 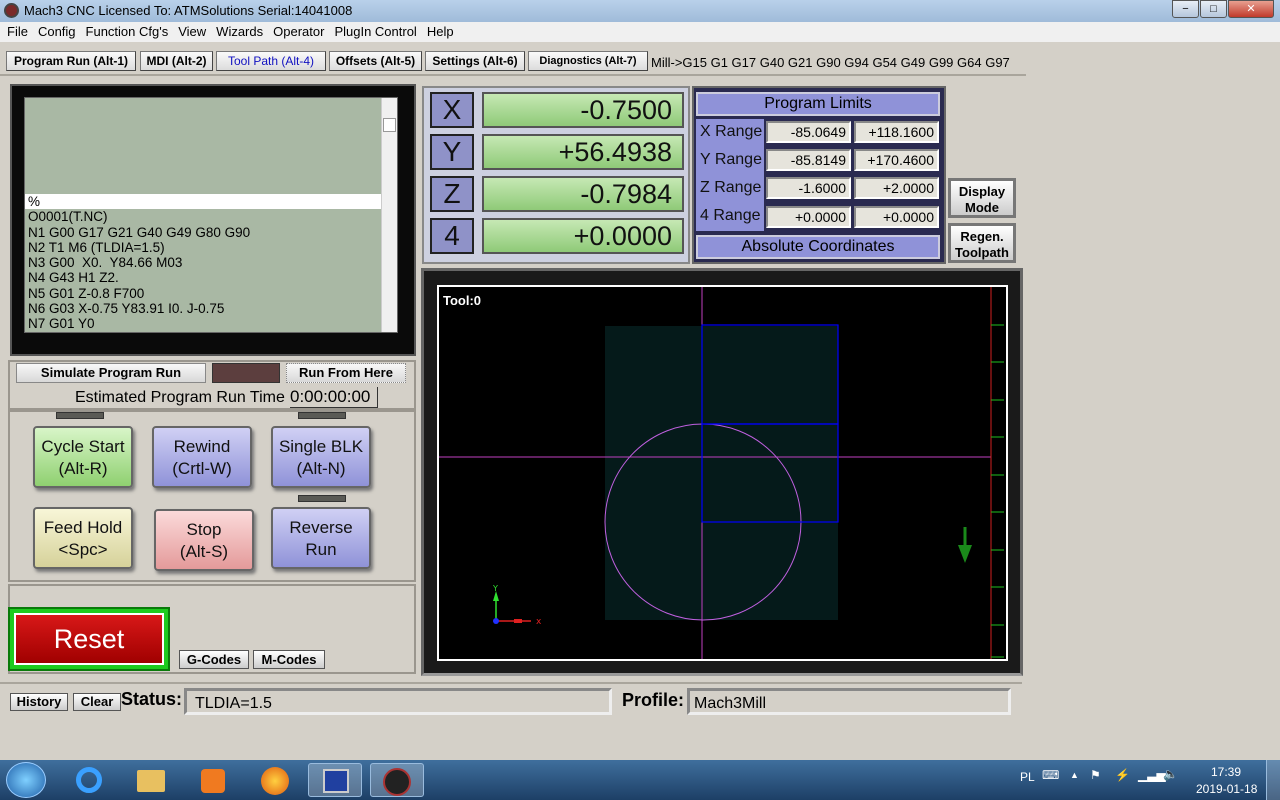 What do you see at coordinates (375, 32) in the screenshot?
I see `menu-plugin-control: PlugIn Control` at bounding box center [375, 32].